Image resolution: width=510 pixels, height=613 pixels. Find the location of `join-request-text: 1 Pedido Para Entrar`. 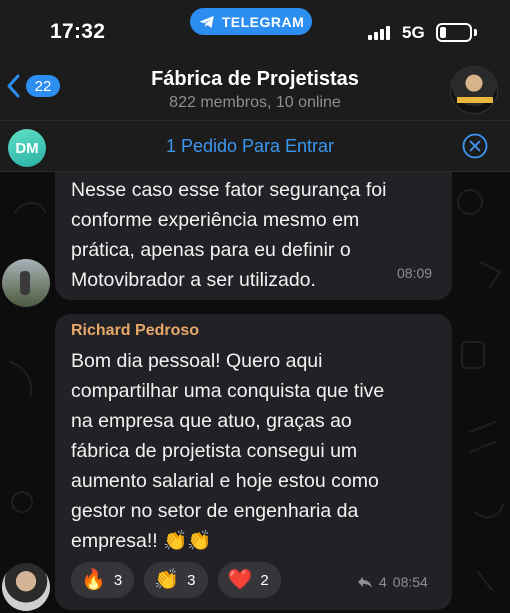

join-request-text: 1 Pedido Para Entrar is located at coordinates (250, 146).